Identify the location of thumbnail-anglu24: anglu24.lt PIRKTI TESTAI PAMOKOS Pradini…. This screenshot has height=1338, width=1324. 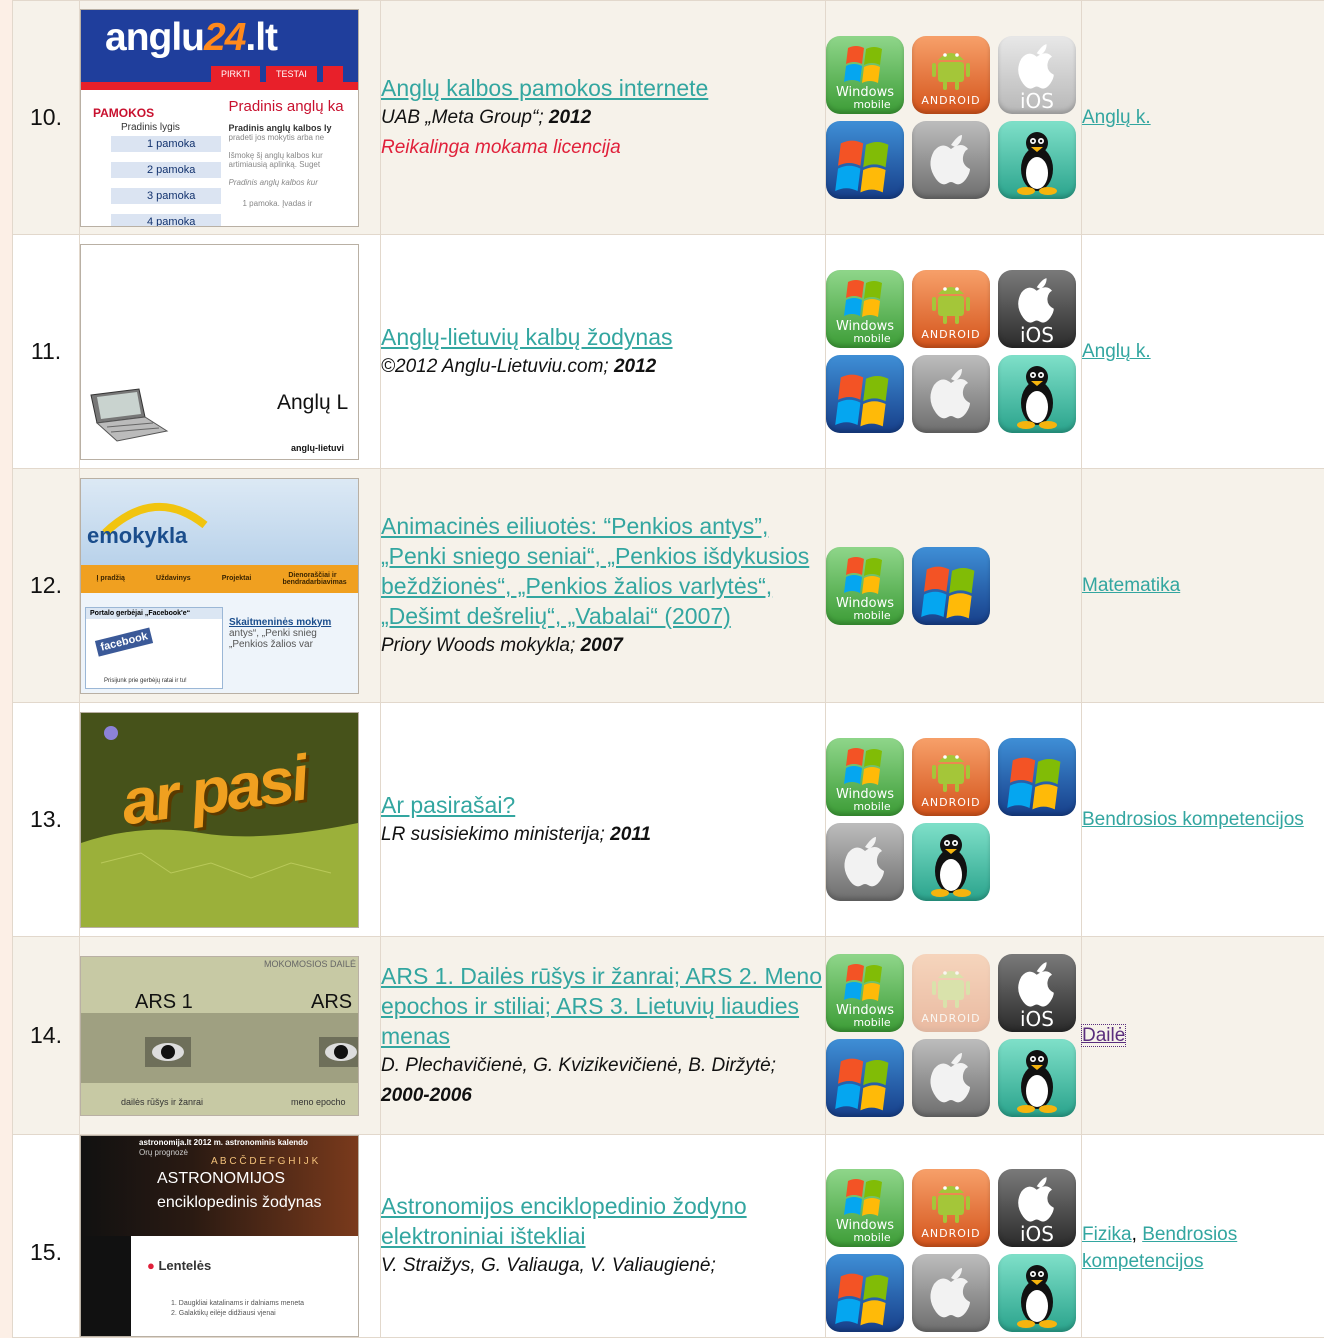
(219, 118).